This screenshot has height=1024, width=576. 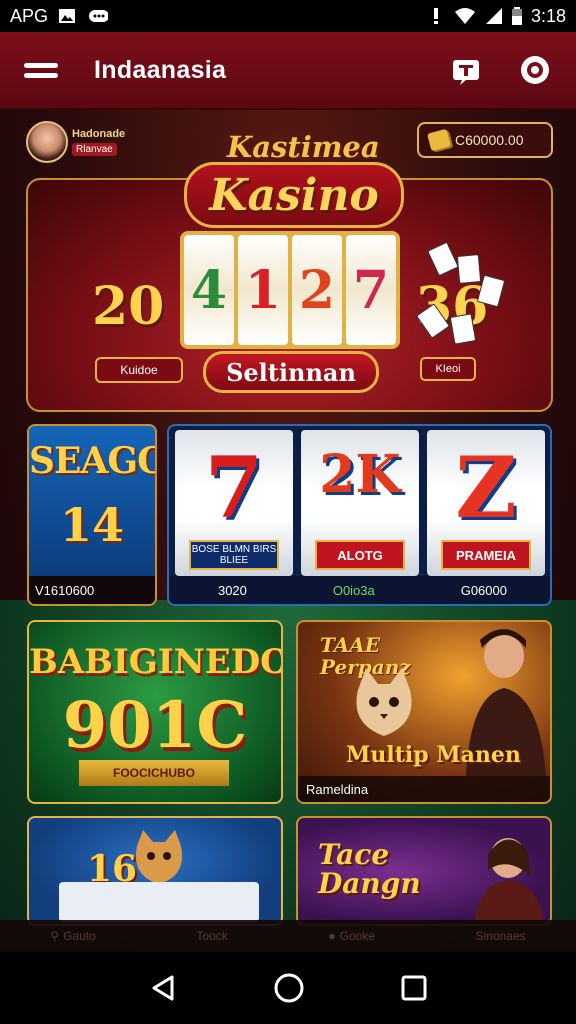 What do you see at coordinates (288, 71) in the screenshot?
I see `app-bar: Indaanasia` at bounding box center [288, 71].